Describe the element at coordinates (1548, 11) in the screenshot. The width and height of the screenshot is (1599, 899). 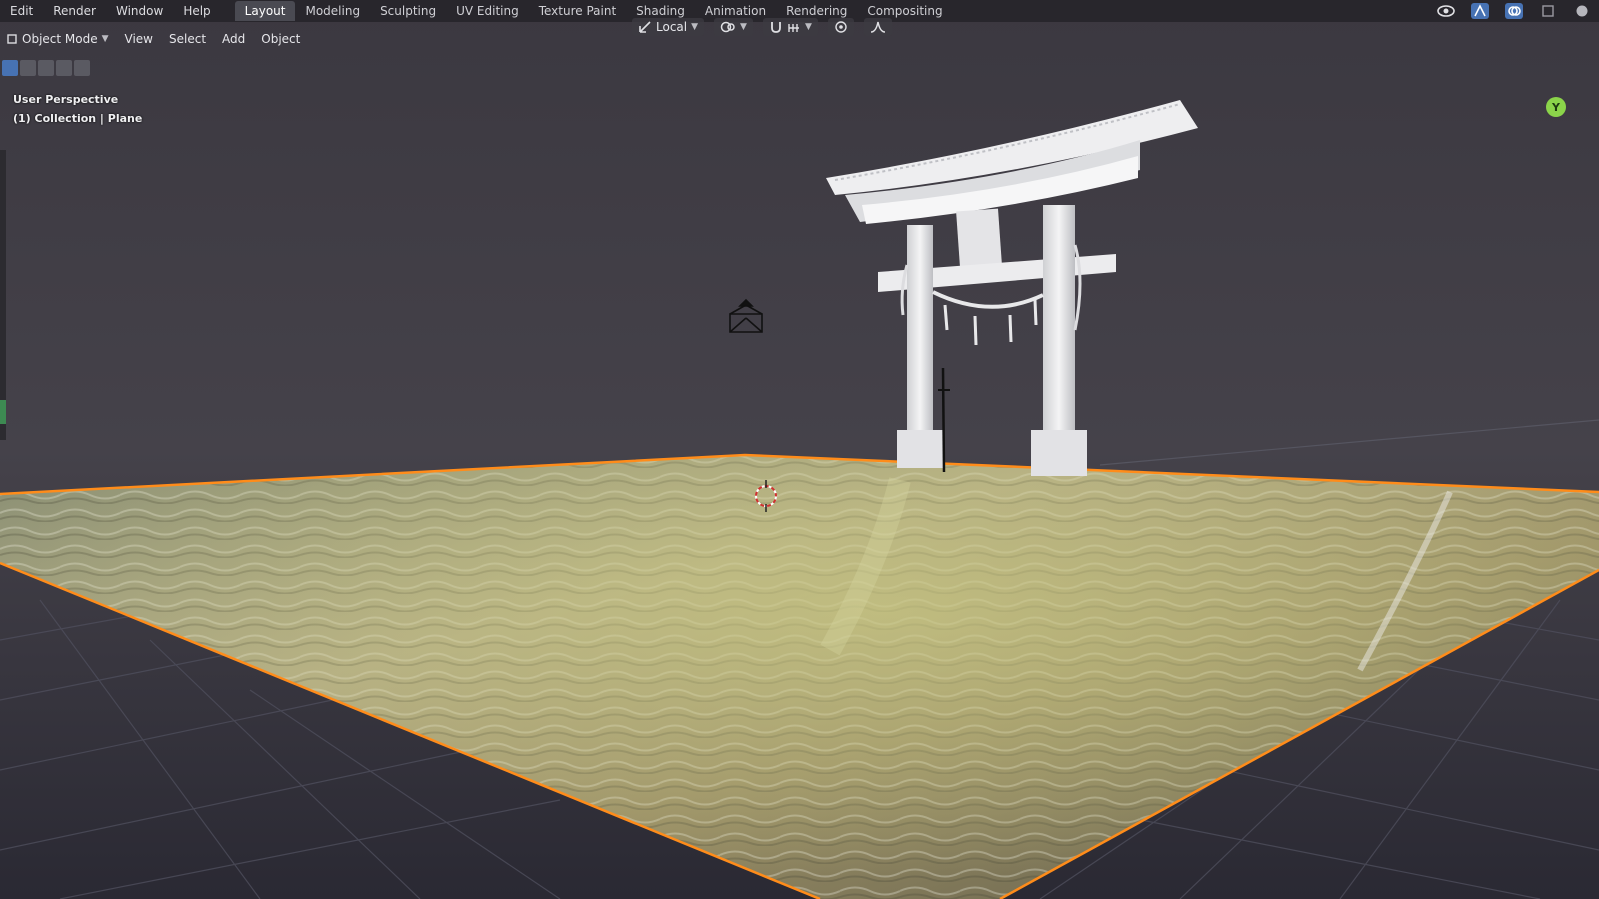
I see `xray-toggle-icon` at that location.